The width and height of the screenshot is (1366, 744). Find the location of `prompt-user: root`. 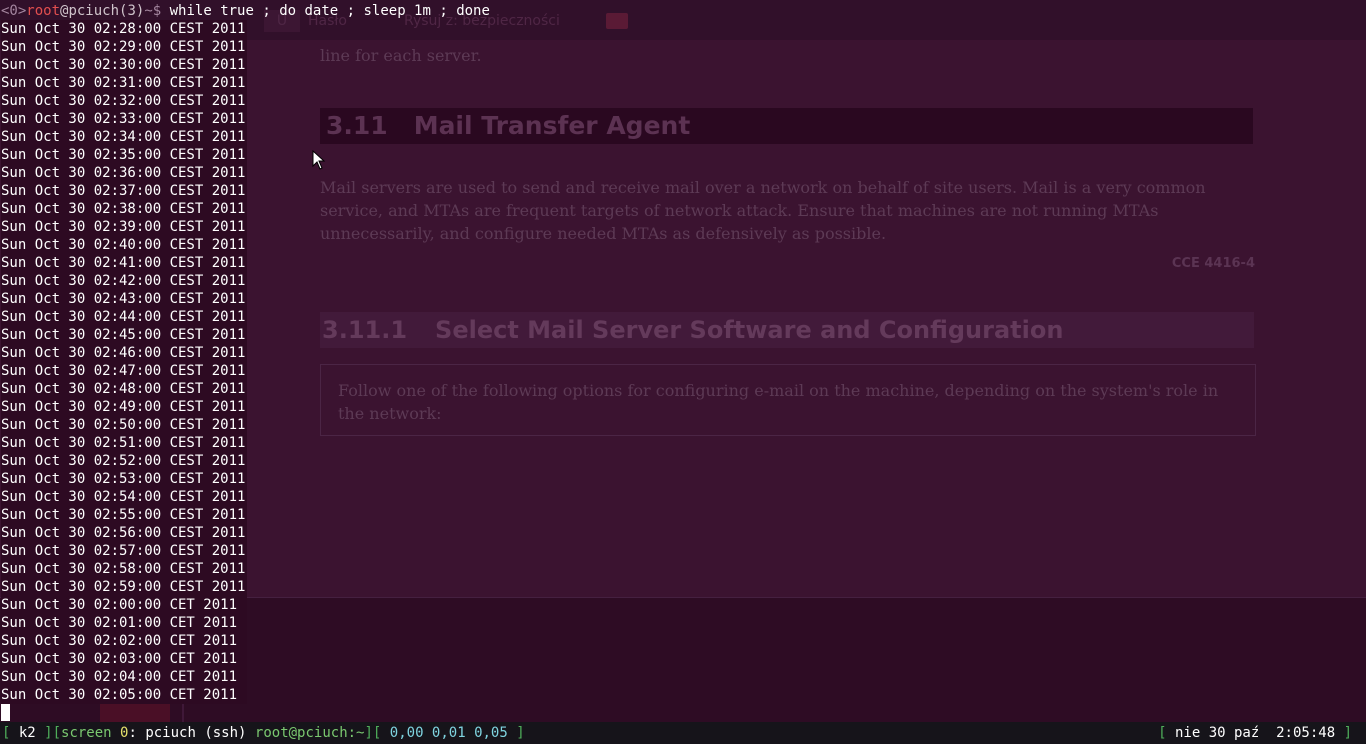

prompt-user: root is located at coordinates (43, 11).